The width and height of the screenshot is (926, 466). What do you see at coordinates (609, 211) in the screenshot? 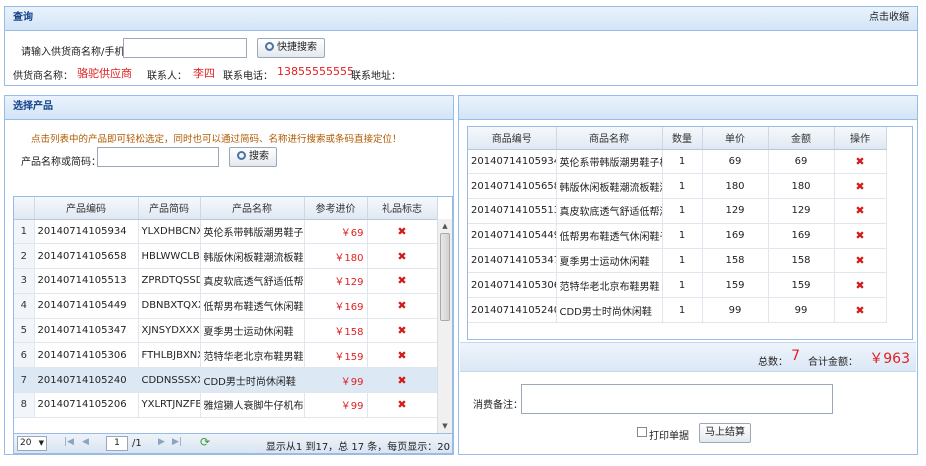
I see `order-name: 真皮软底透气舒适低帮潮` at bounding box center [609, 211].